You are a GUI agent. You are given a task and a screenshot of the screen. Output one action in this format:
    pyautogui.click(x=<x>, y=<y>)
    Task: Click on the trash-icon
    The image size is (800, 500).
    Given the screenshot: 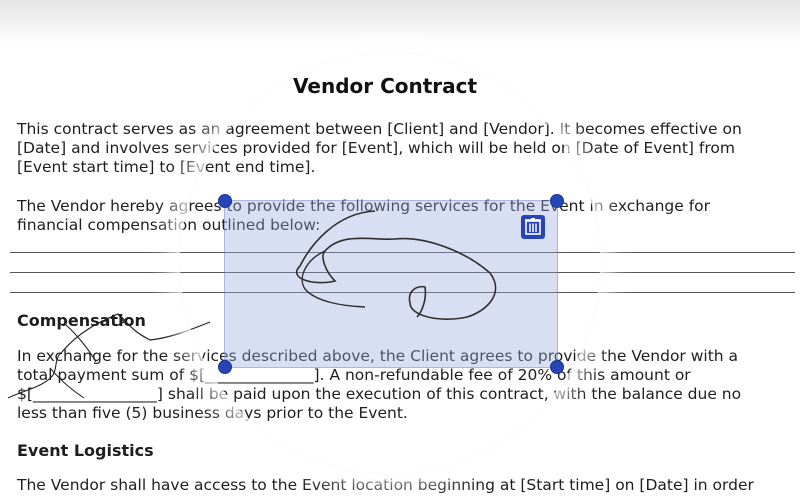 What is the action you would take?
    pyautogui.click(x=533, y=226)
    